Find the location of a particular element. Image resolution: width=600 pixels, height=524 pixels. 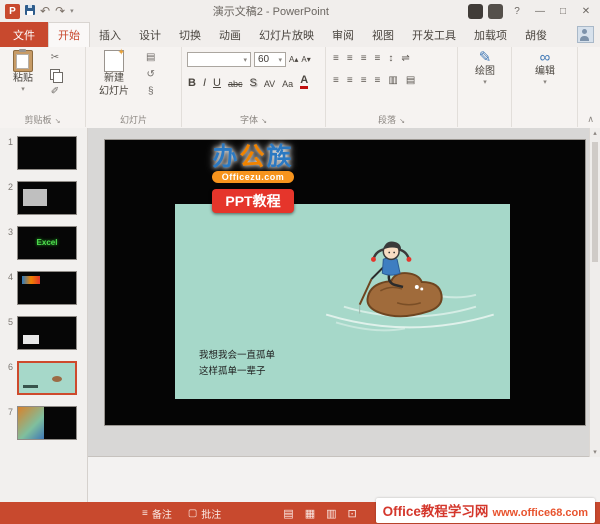

align-right-icon: ≡ is located at coordinates (364, 80).